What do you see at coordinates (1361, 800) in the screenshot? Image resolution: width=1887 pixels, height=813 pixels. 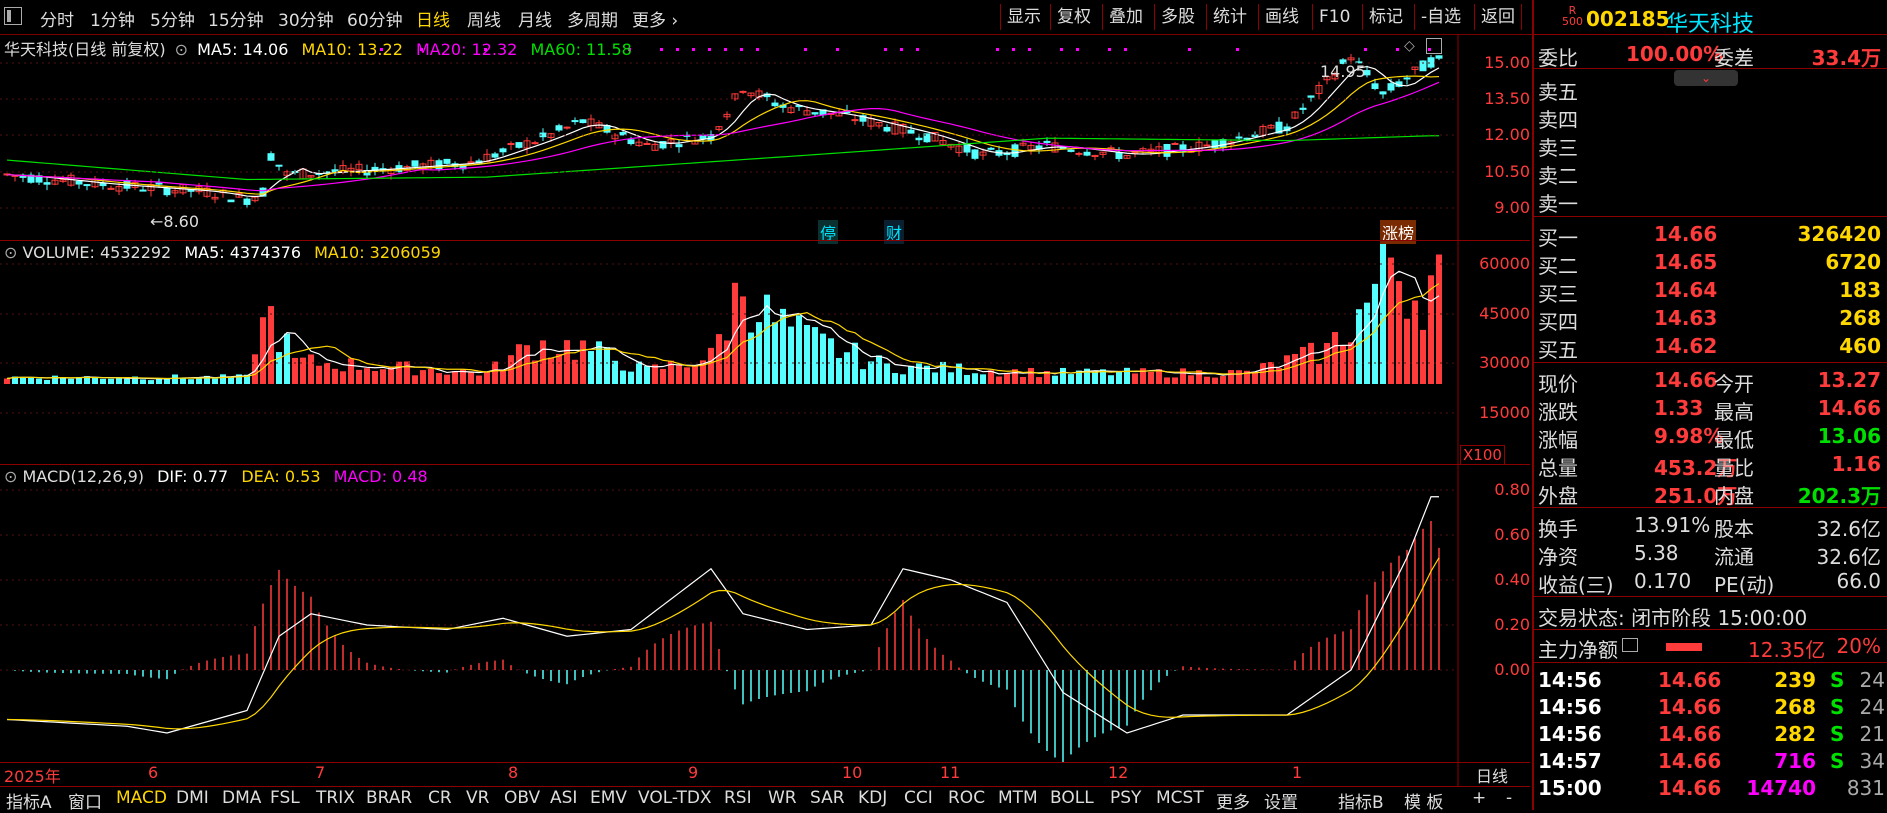 I see `indicator-b-tab: 指标B` at bounding box center [1361, 800].